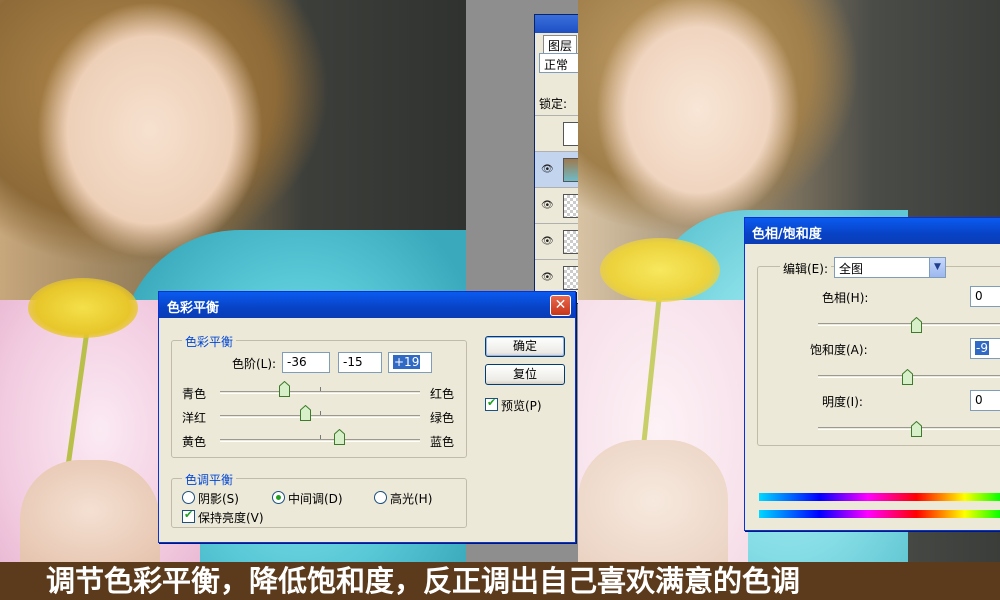 This screenshot has width=1000, height=600. What do you see at coordinates (982, 348) in the screenshot?
I see `selected-value: -9` at bounding box center [982, 348].